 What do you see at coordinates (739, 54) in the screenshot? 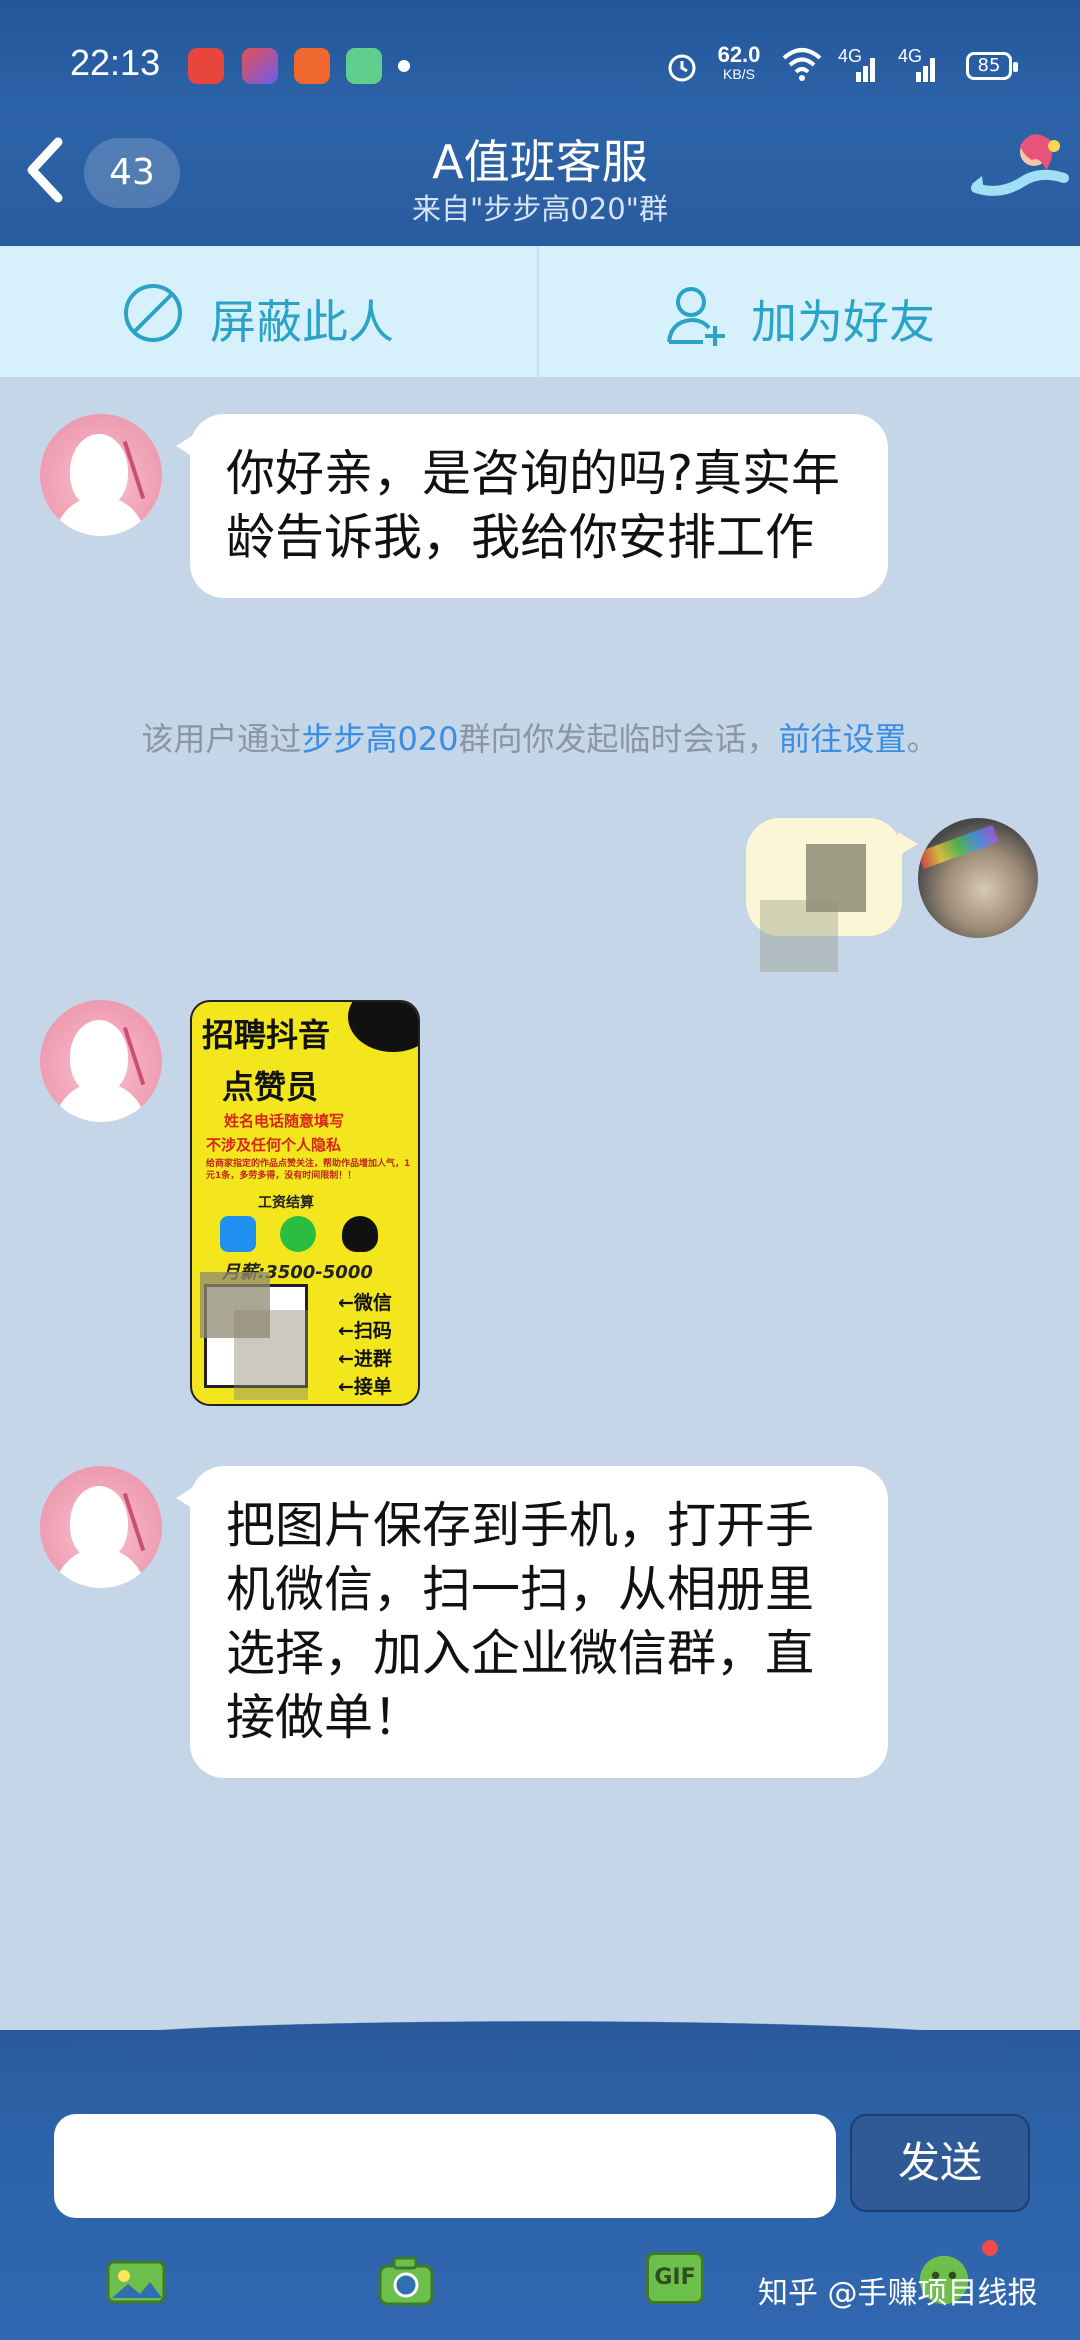
I see `net-speed-value: 62.0` at bounding box center [739, 54].